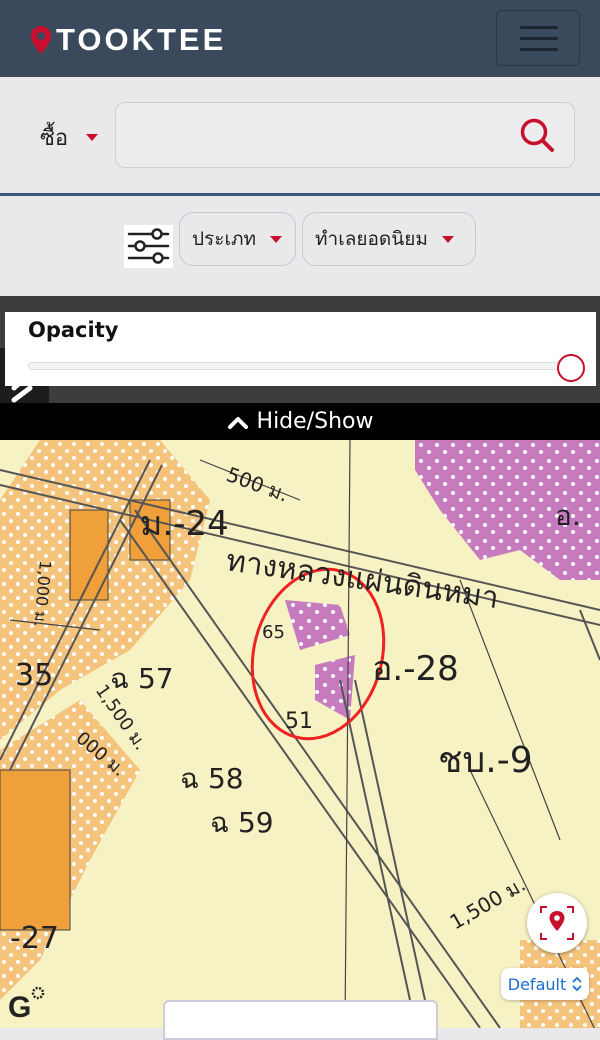 Image resolution: width=600 pixels, height=1040 pixels. Describe the element at coordinates (141, 39) in the screenshot. I see `brand-name: TOOKTEE` at that location.